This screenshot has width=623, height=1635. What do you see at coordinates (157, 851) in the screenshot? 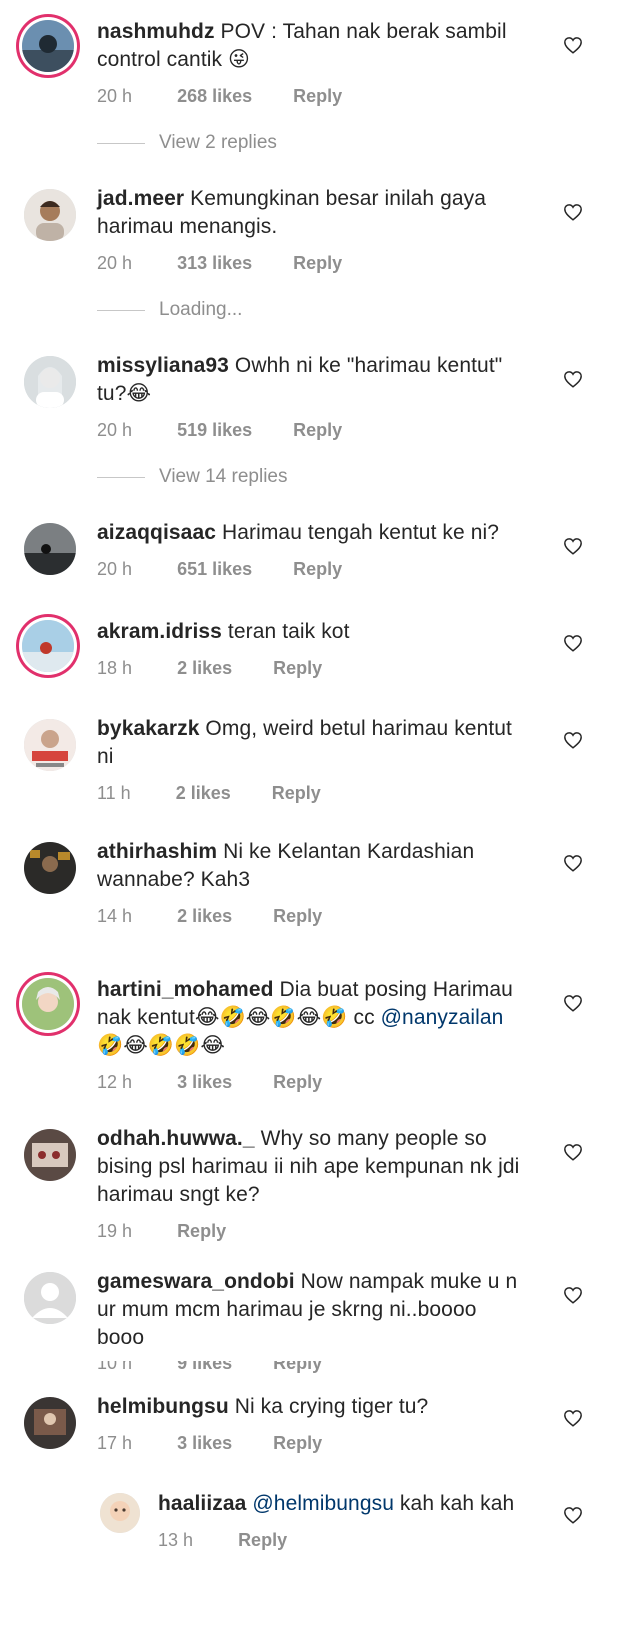
I see `comment-username: athirhashim` at bounding box center [157, 851].